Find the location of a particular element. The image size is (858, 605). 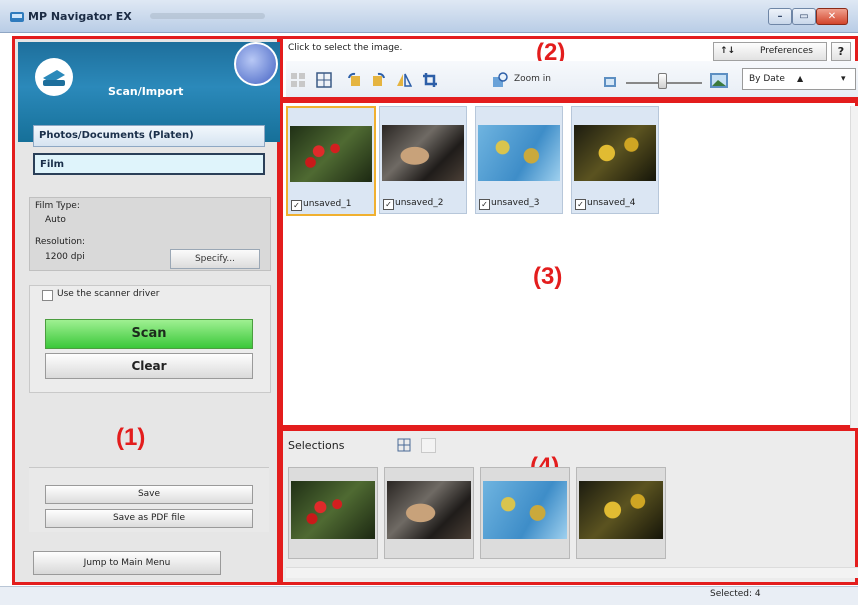

scan-button: Scan is located at coordinates (149, 334).